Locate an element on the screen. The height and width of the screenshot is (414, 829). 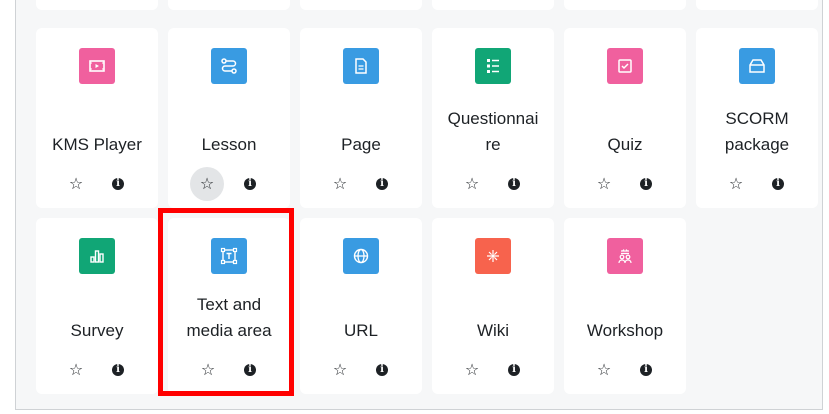
lesson-path-icon is located at coordinates (229, 66).